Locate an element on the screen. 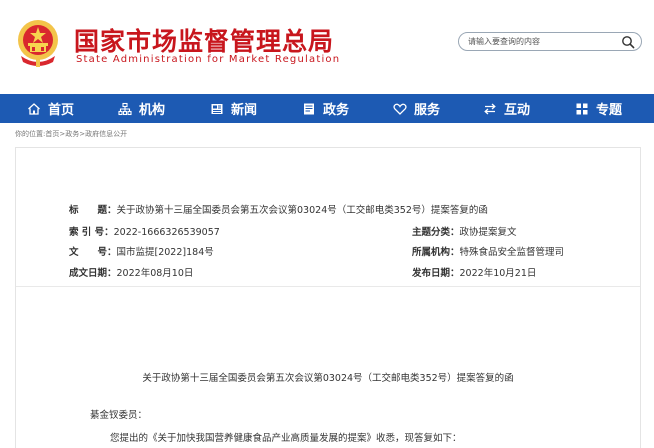  meta-org-row: 所属机构：特殊食品安全监督管理司 is located at coordinates (488, 251).